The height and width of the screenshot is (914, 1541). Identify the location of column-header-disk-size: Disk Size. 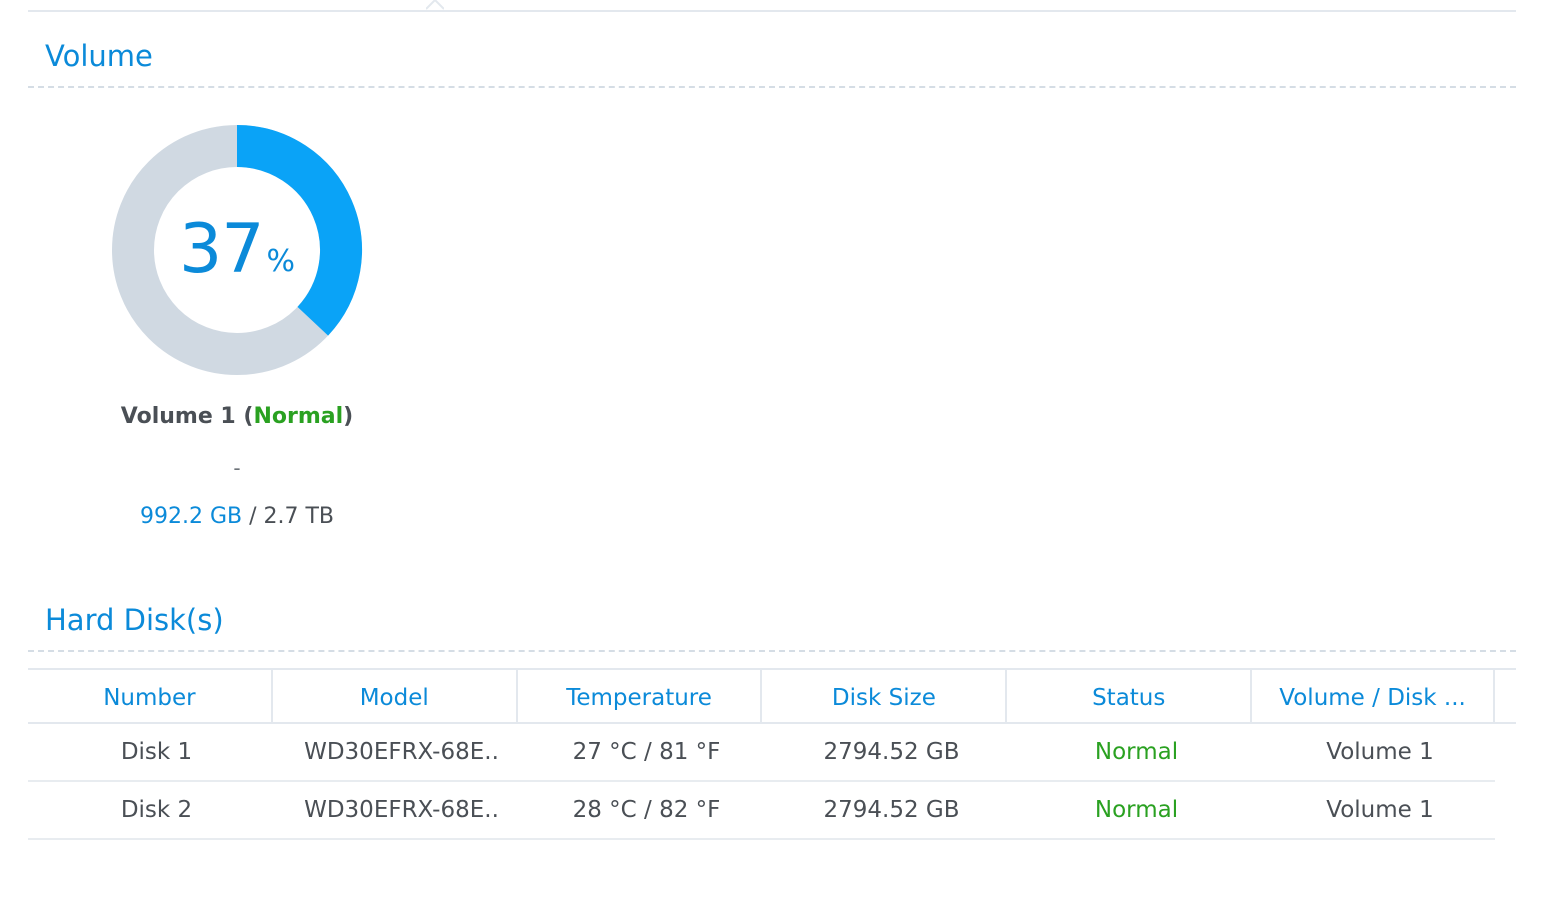
(885, 696).